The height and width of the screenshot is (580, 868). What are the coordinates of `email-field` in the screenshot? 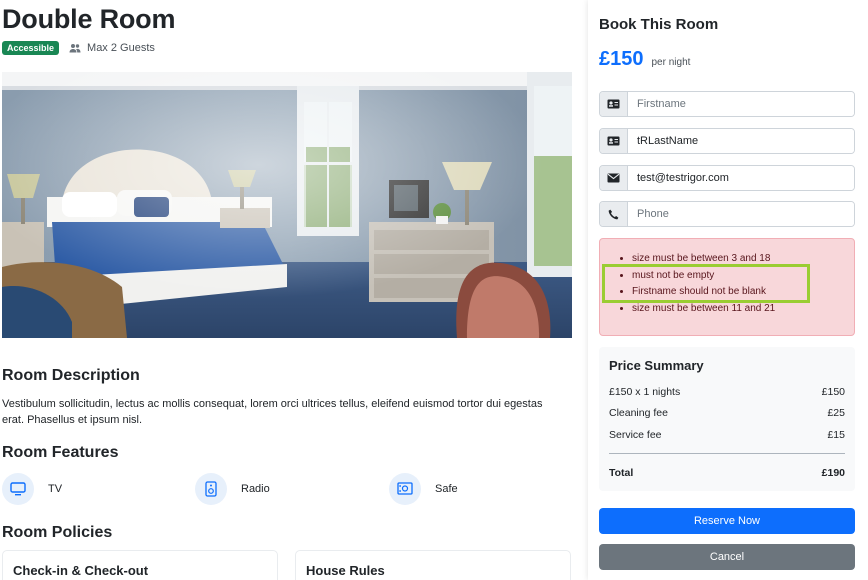 It's located at (727, 178).